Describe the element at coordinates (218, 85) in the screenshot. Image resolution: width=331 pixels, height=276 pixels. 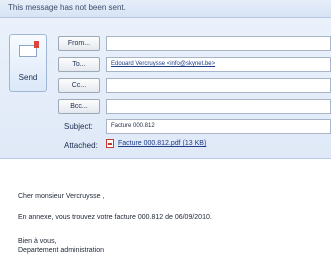
I see `cc-field` at that location.